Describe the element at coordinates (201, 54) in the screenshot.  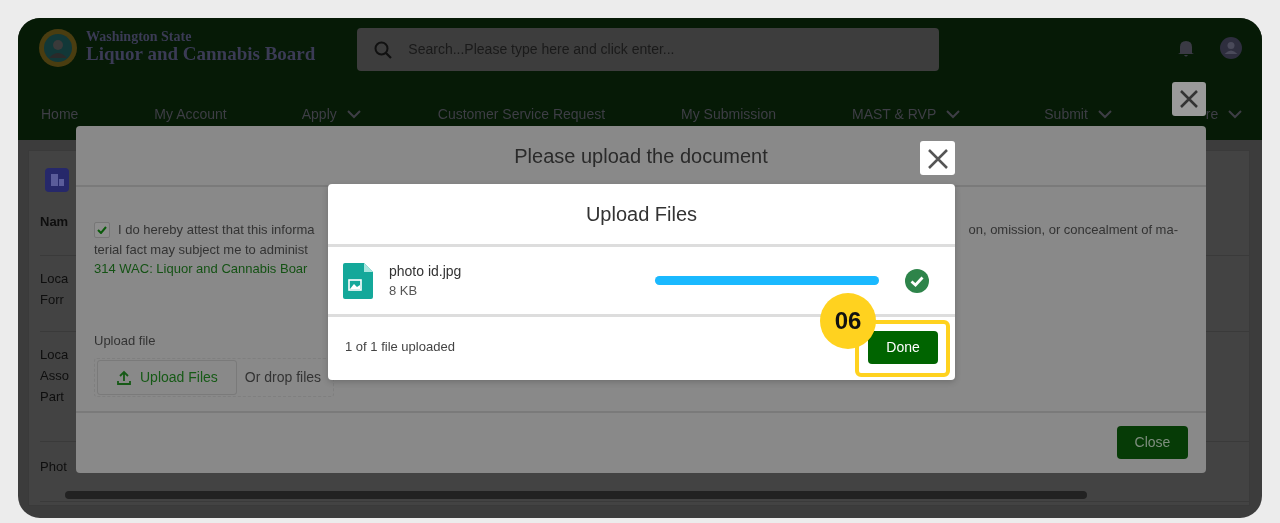
I see `logo-title: Liquor and Cannabis Board` at that location.